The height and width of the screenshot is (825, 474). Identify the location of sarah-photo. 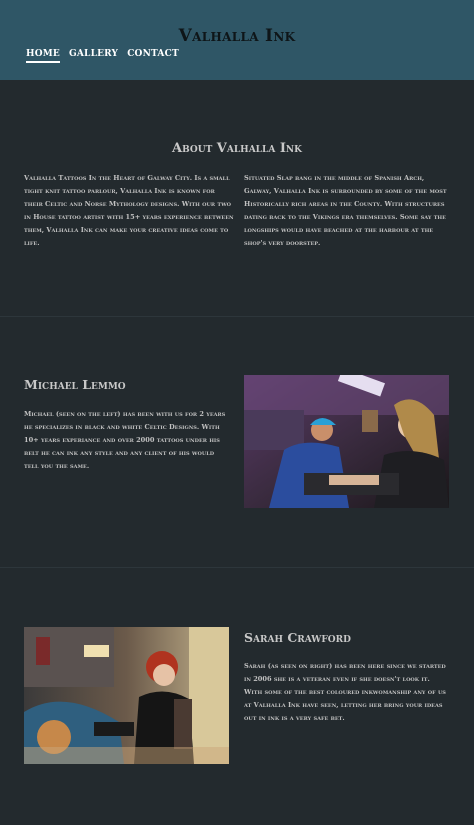
(126, 695).